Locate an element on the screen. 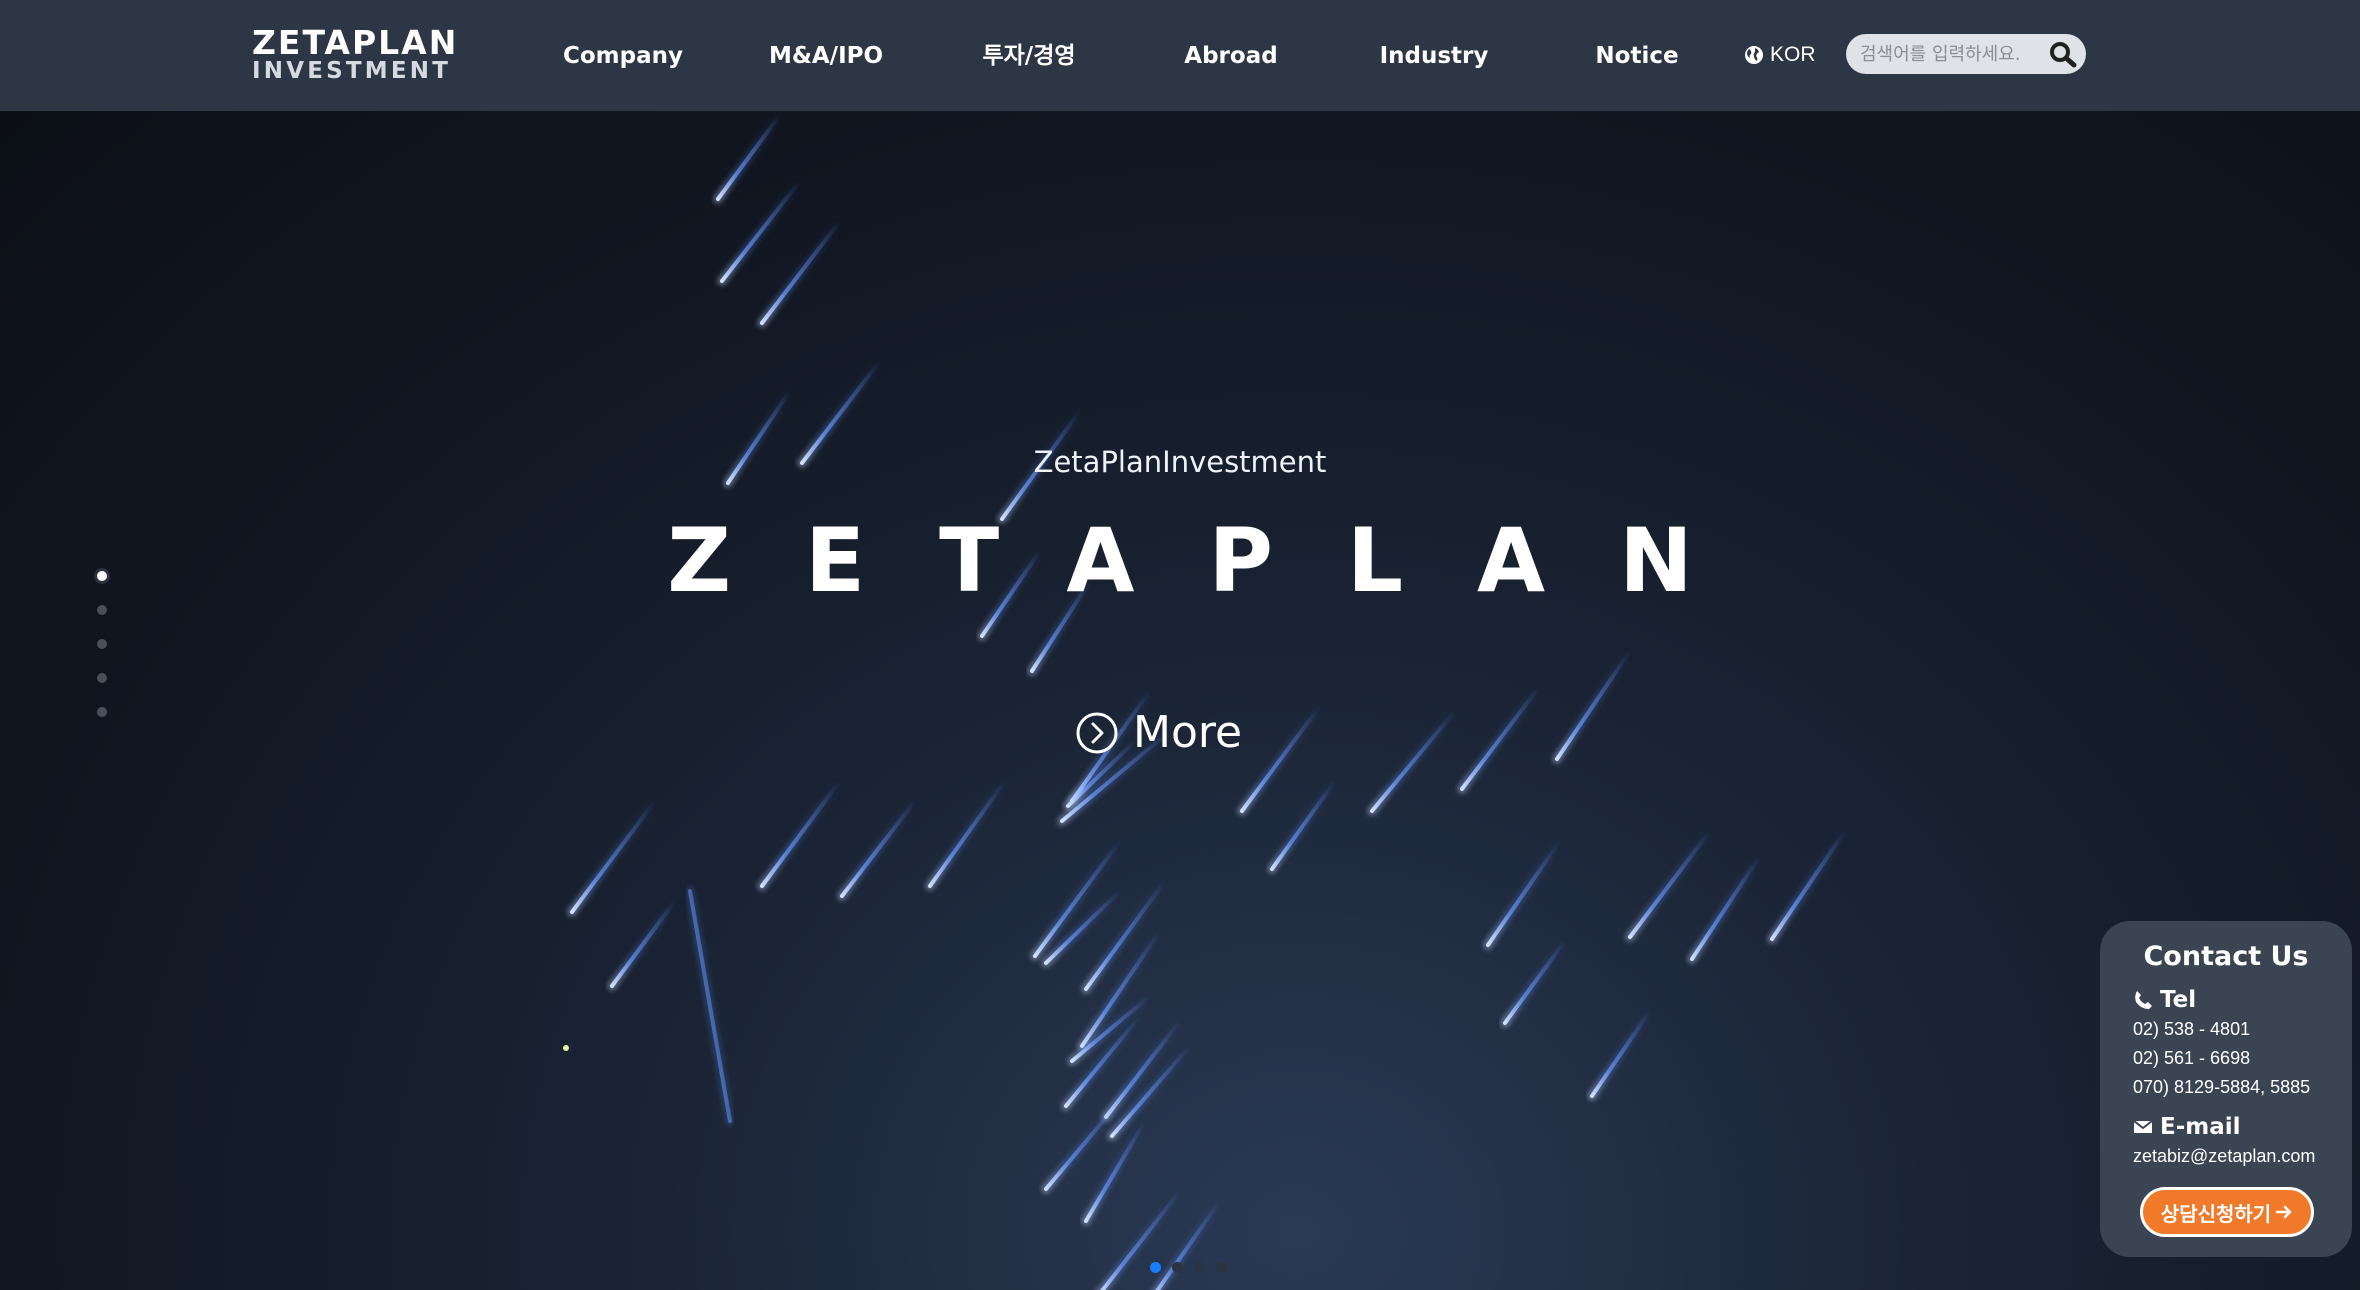 Image resolution: width=2360 pixels, height=1290 pixels. logo-wordmark-top: ZETAPLAN is located at coordinates (355, 42).